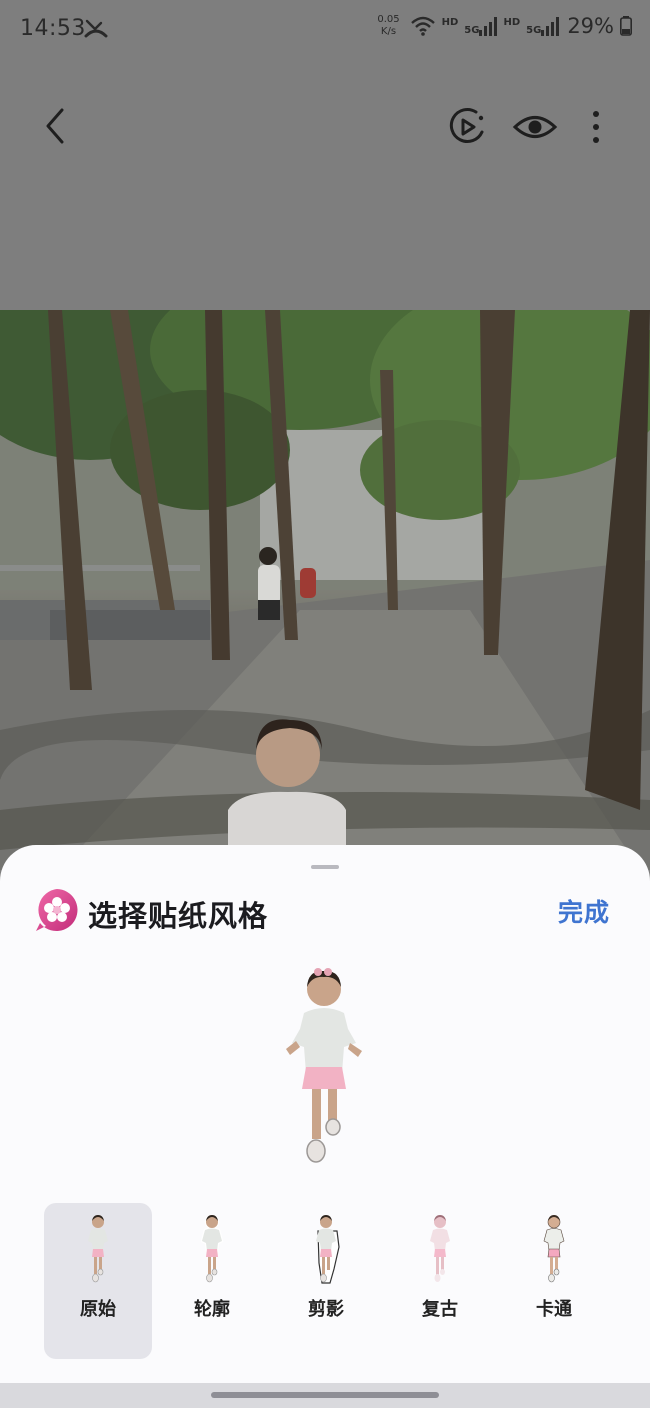 The image size is (650, 1408). Describe the element at coordinates (324, 1065) in the screenshot. I see `sticker-preview-image` at that location.